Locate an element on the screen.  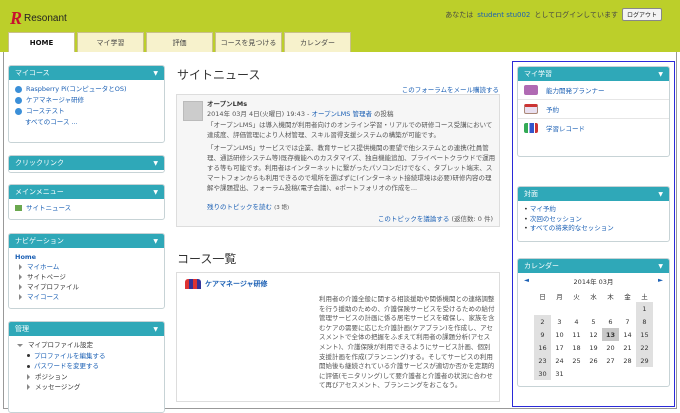
user-link: student stu002 is located at coordinates (503, 15).